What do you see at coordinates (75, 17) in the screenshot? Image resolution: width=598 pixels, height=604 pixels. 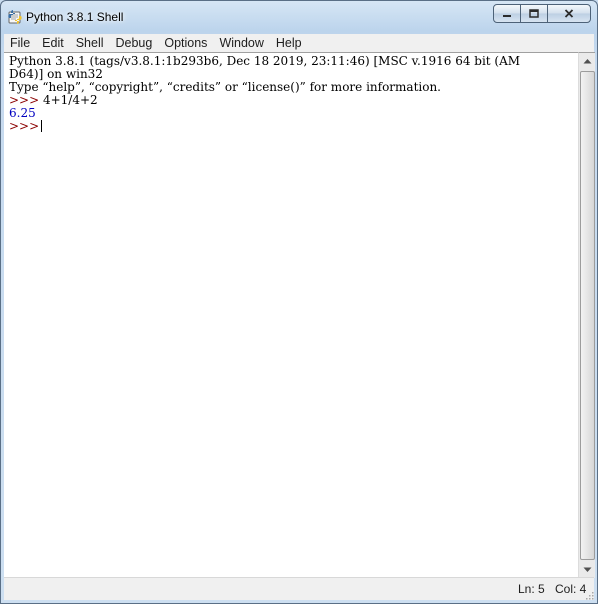 I see `window-title: Python 3.8.1 Shell` at bounding box center [75, 17].